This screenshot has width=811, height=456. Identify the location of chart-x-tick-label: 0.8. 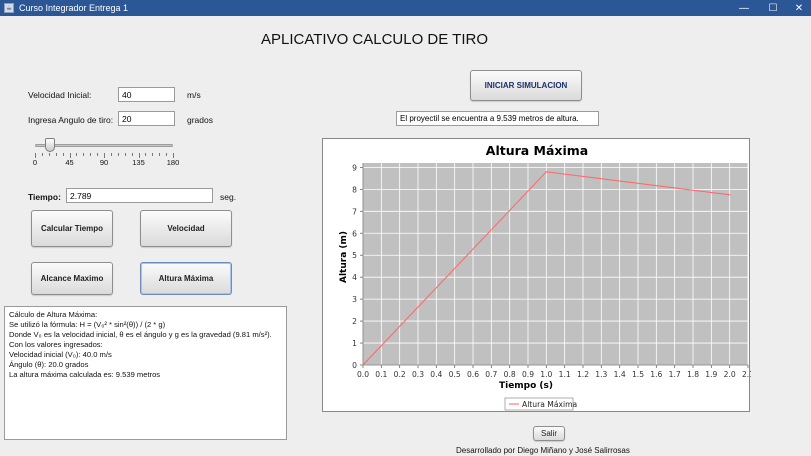
(510, 374).